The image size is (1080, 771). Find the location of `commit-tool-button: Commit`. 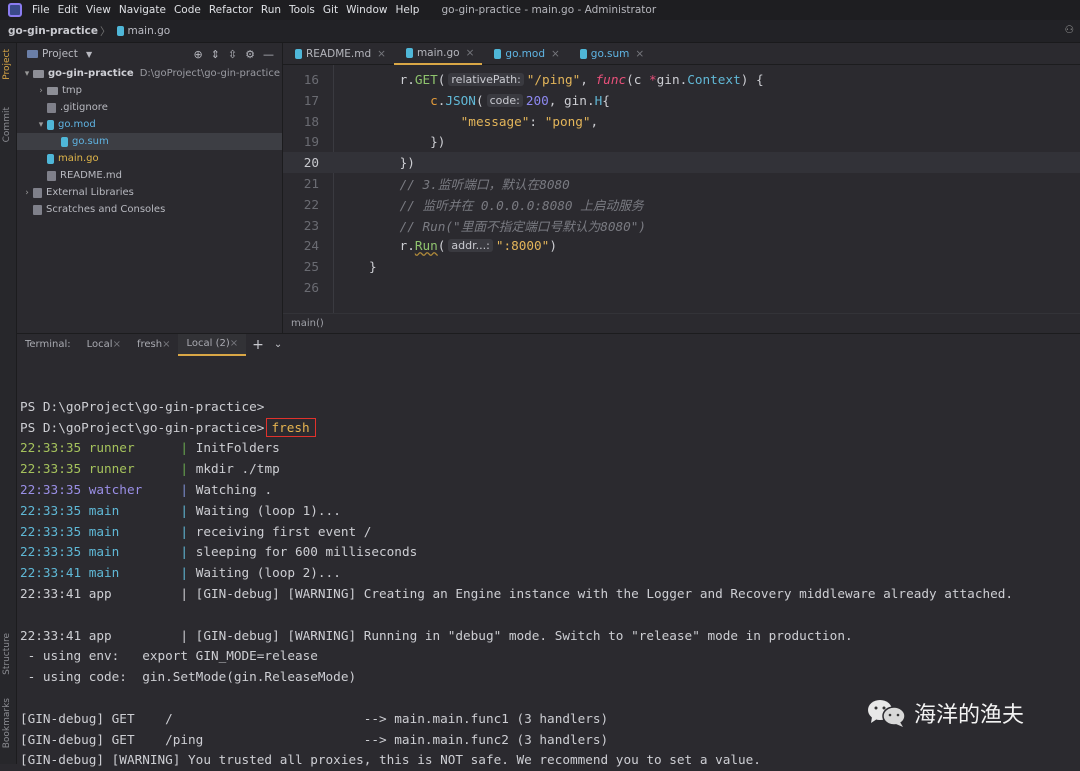

commit-tool-button: Commit is located at coordinates (7, 124).